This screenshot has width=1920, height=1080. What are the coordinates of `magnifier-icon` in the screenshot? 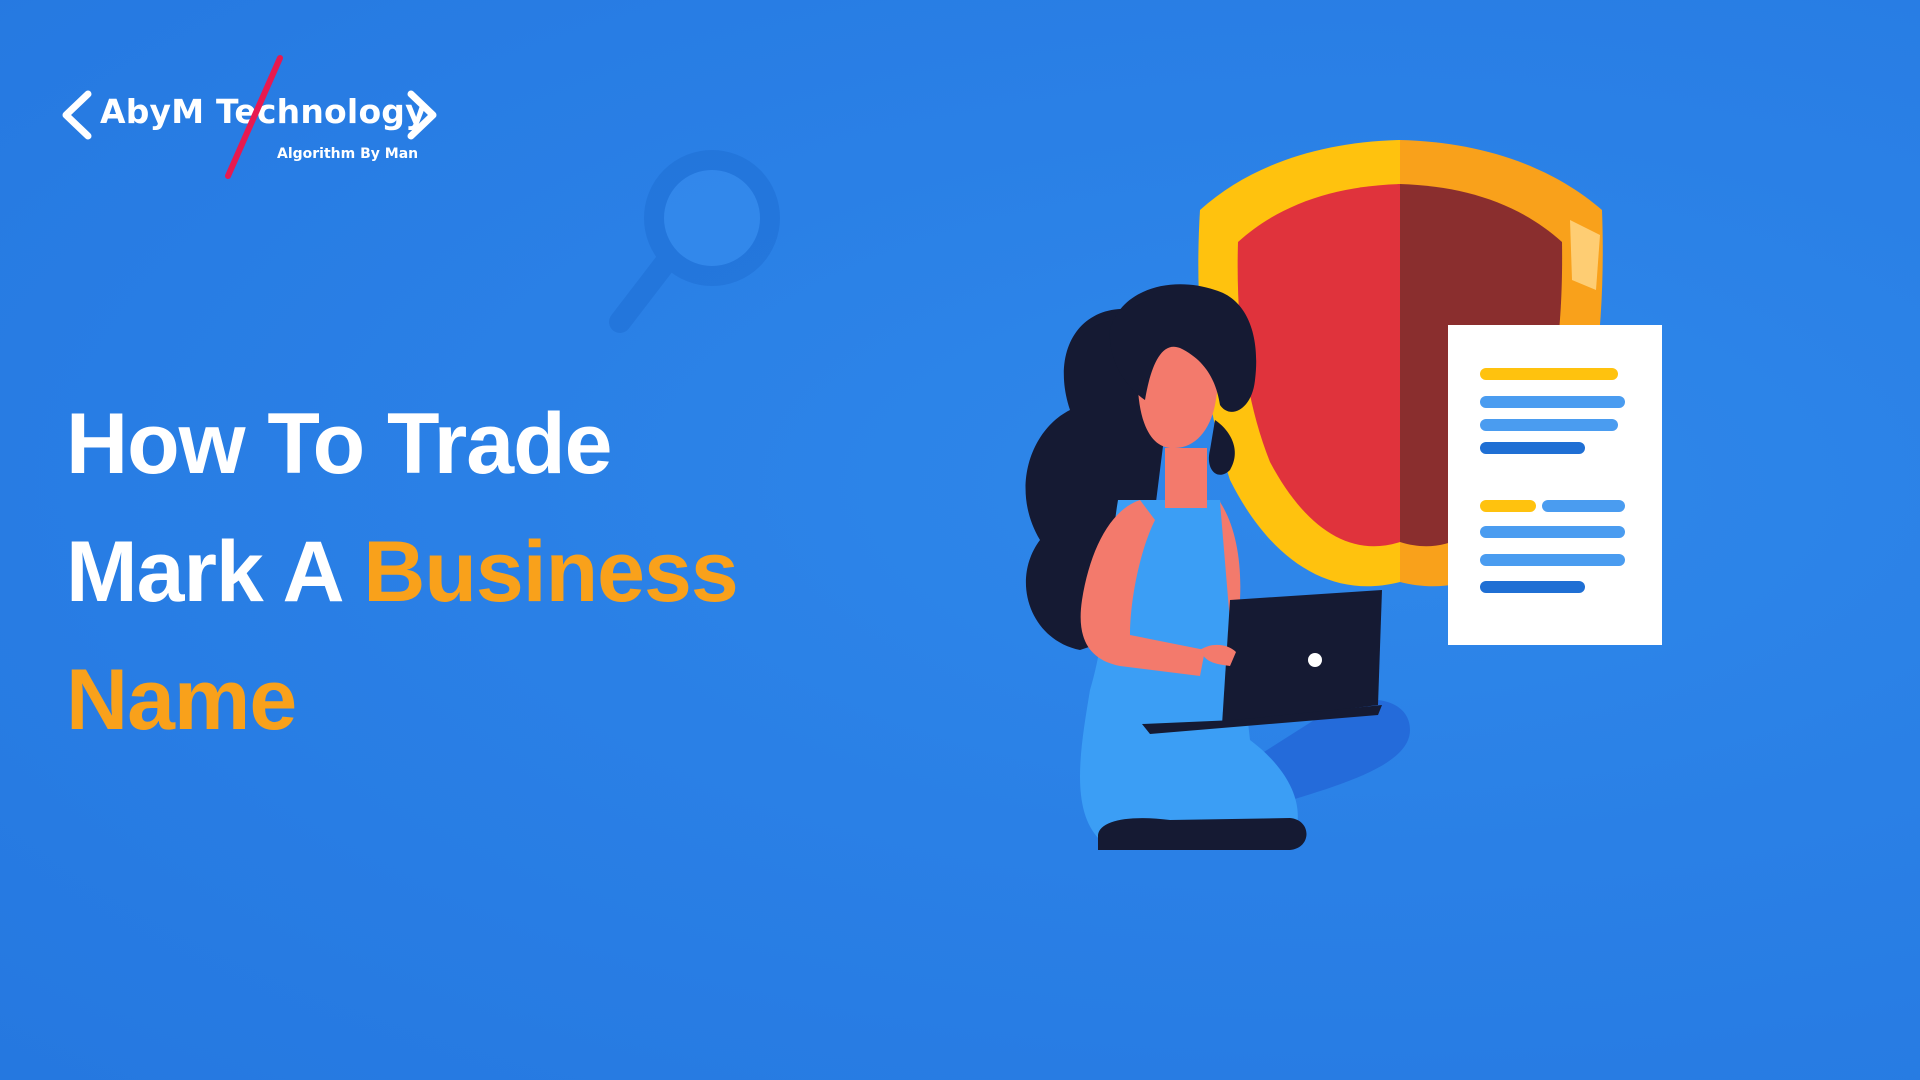 It's located at (694, 241).